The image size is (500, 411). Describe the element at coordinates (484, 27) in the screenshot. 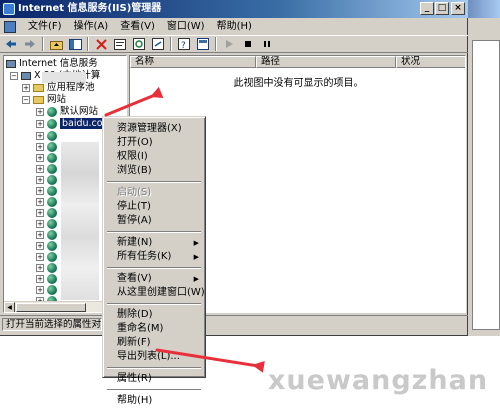

I see `background-window-menubar` at that location.